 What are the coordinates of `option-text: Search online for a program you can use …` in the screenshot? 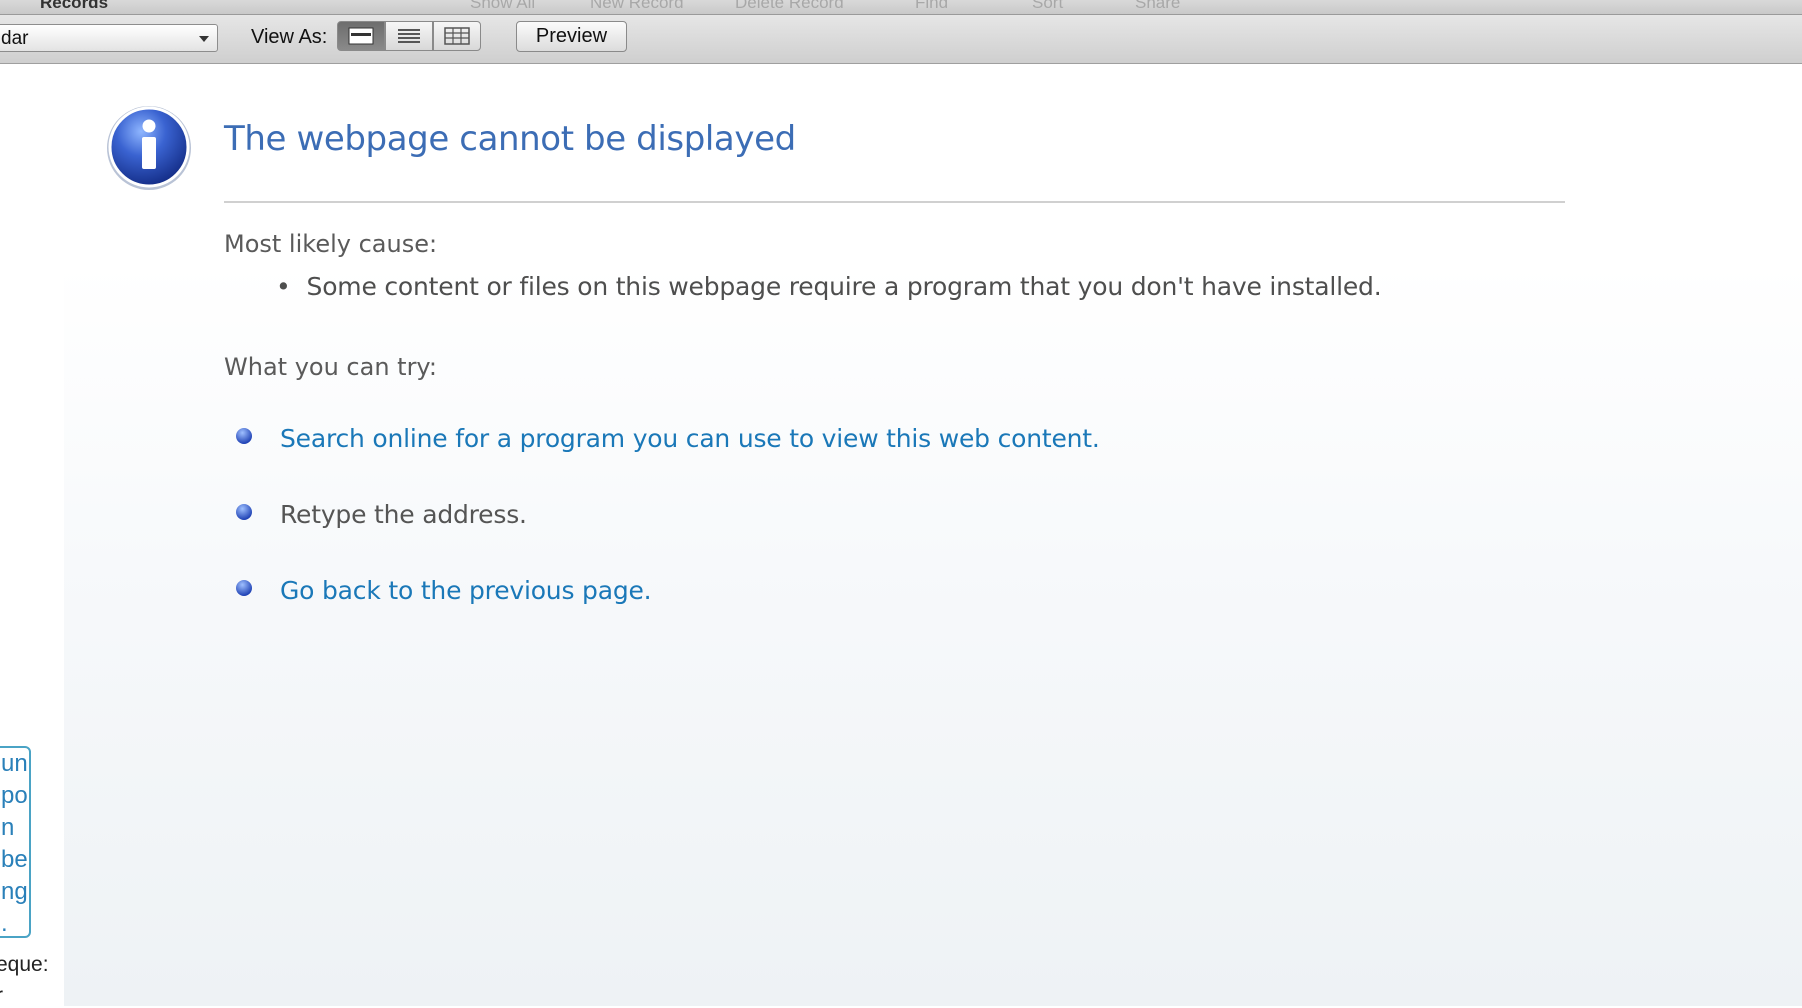 It's located at (690, 438).